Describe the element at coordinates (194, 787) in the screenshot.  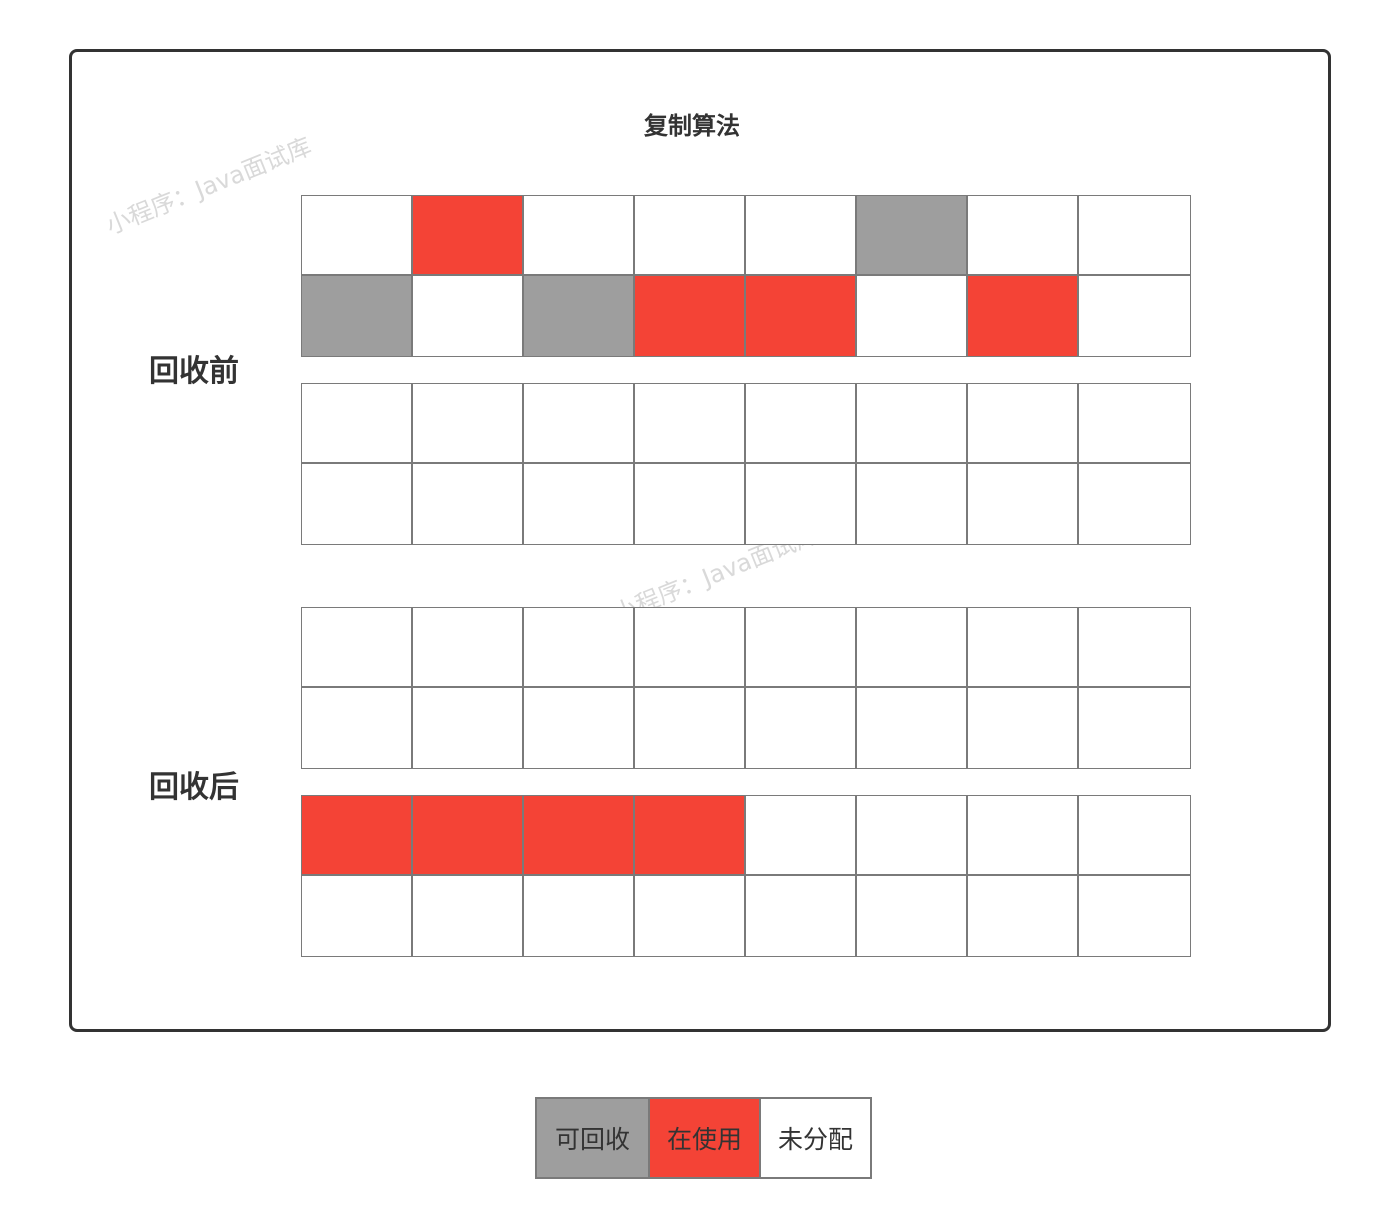
I see `after-label: 回收后` at that location.